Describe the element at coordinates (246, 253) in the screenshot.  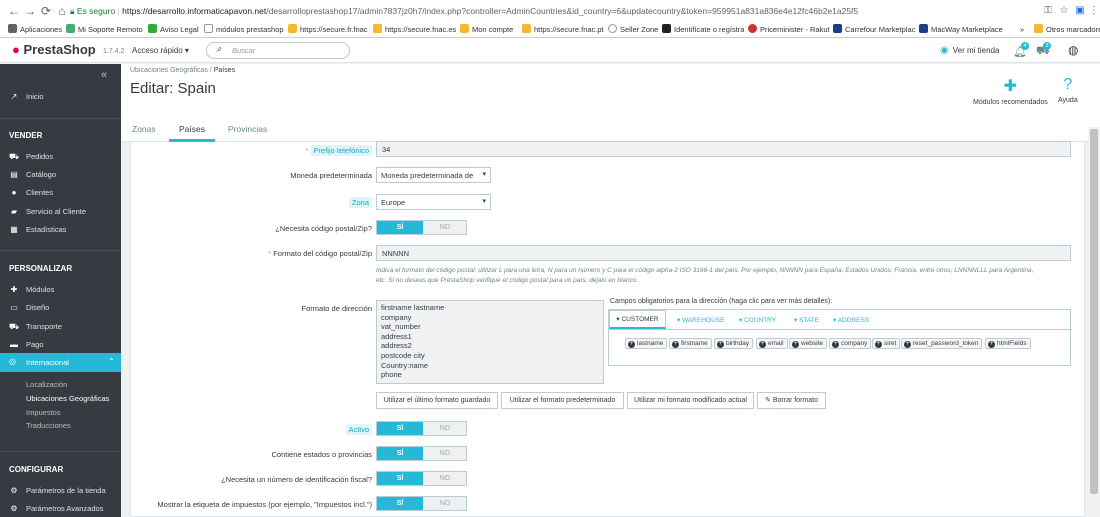
I see `zip-format-label: Formato del código postal/Zip` at that location.